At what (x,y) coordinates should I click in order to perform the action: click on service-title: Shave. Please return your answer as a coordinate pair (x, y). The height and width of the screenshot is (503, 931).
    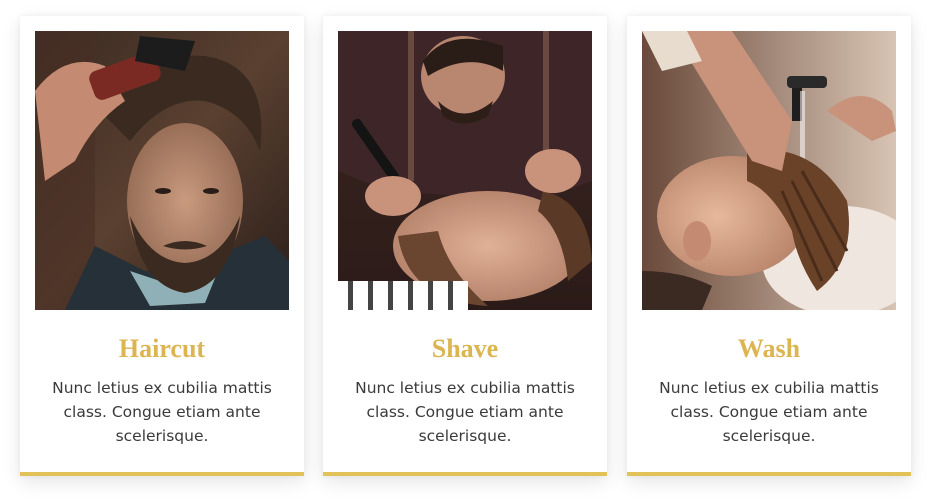
    Looking at the image, I should click on (465, 348).